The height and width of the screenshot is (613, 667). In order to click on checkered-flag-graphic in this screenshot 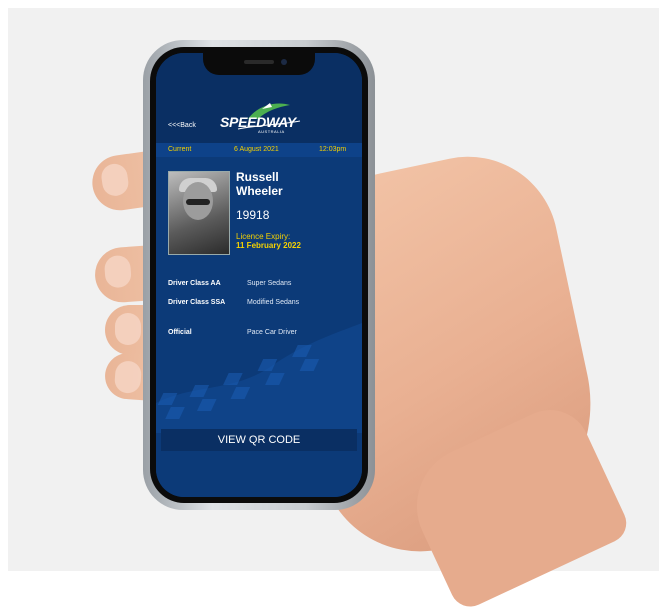, I will do `click(259, 378)`.